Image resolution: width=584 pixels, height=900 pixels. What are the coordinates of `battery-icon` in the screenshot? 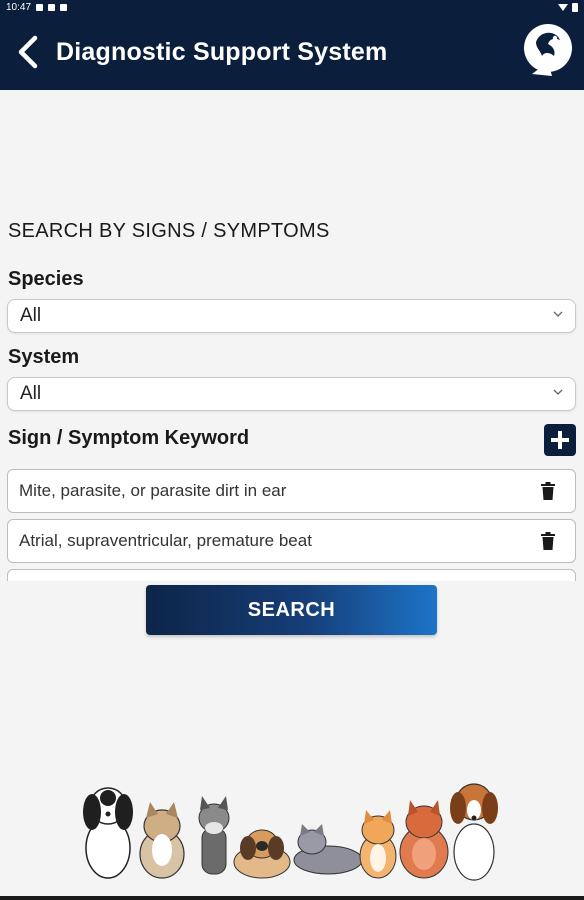 It's located at (575, 7).